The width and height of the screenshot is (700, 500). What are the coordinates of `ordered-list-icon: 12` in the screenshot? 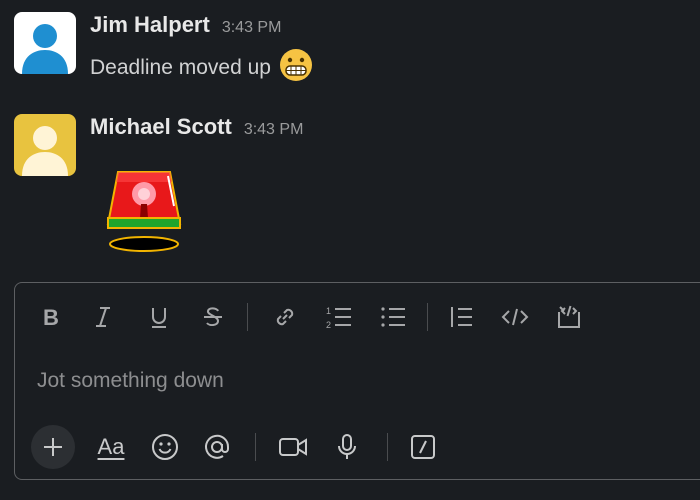 It's located at (339, 317).